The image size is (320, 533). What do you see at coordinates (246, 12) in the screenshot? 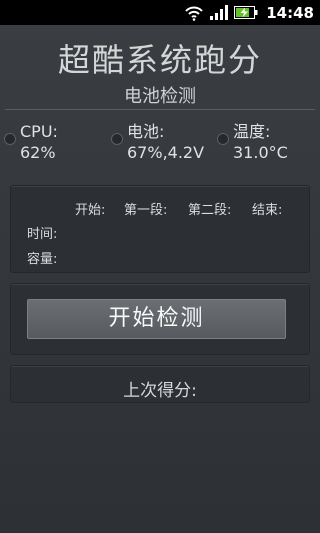
I see `battery-charging-icon` at bounding box center [246, 12].